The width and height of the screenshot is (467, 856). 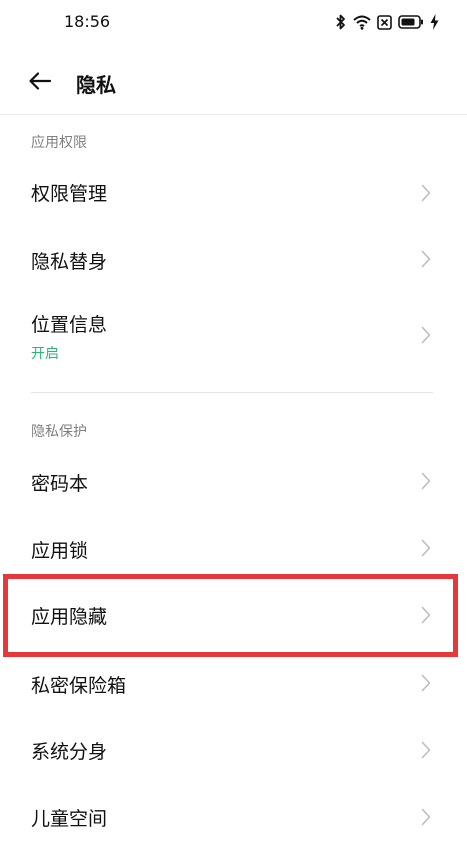 I want to click on location-status: 开启, so click(x=45, y=354).